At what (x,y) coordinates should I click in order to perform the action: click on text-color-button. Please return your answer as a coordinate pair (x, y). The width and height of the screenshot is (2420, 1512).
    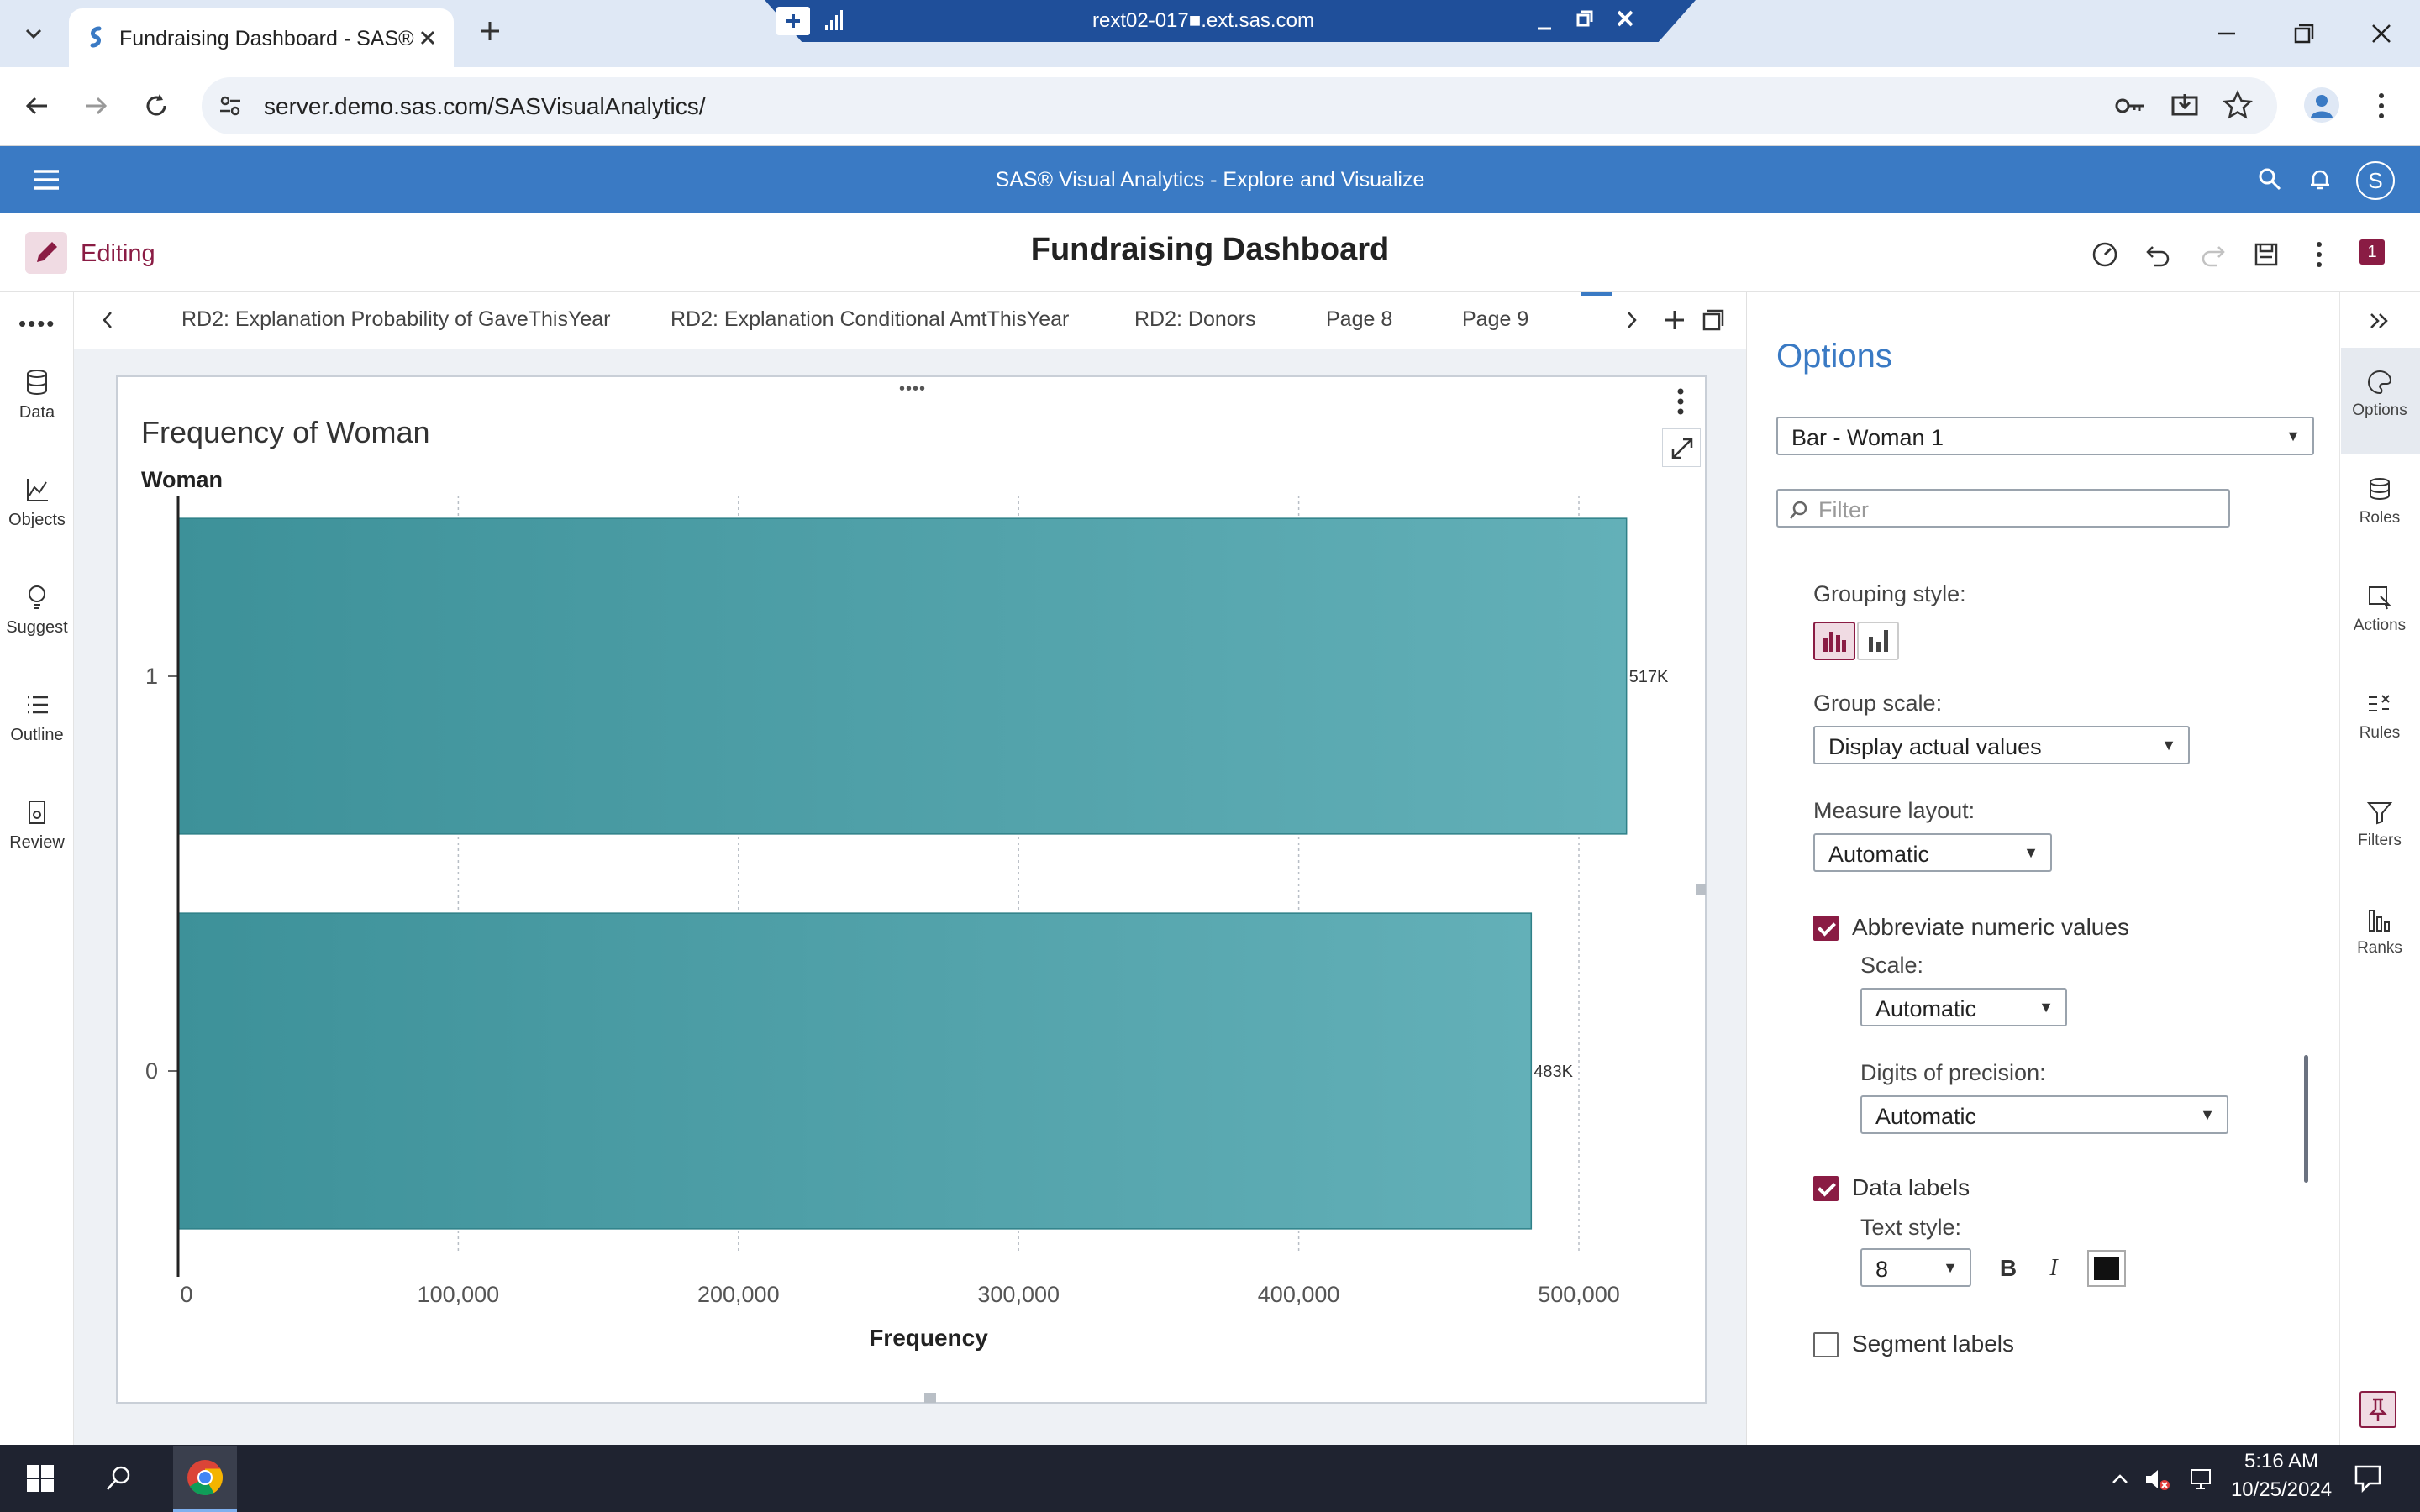
    Looking at the image, I should click on (2106, 1268).